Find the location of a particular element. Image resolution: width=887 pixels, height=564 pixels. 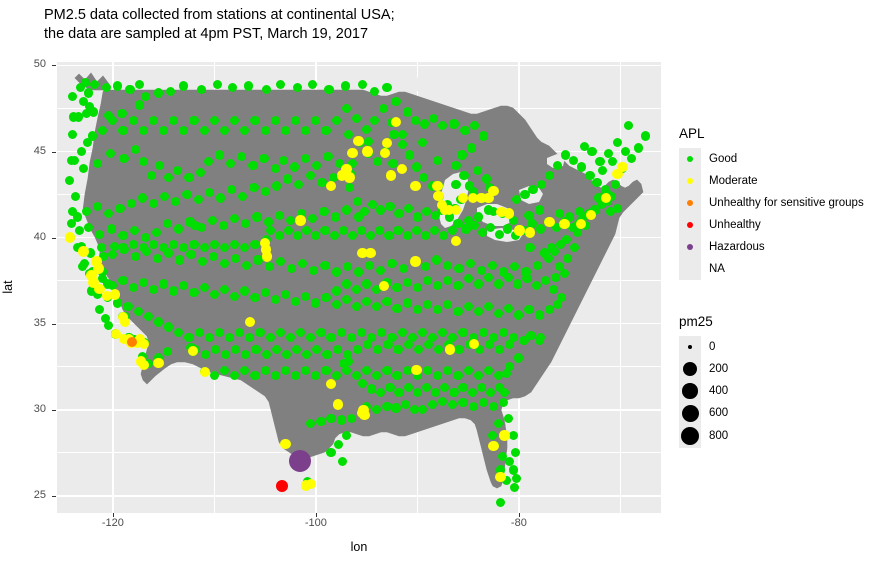

color-legend-item: Hazardous is located at coordinates (771, 247).